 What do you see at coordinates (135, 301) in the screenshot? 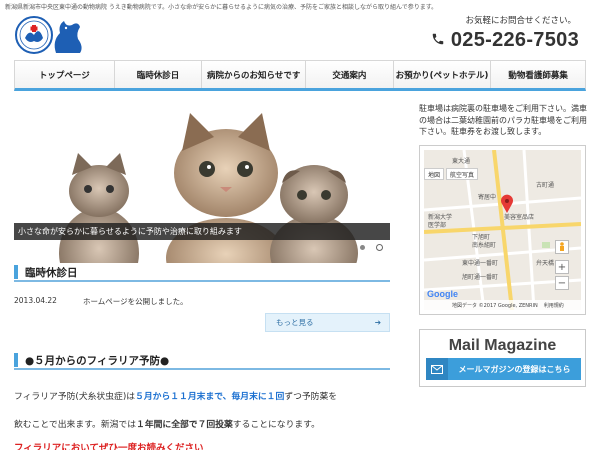
I see `news-text: ホームページを公開しました。` at bounding box center [135, 301].